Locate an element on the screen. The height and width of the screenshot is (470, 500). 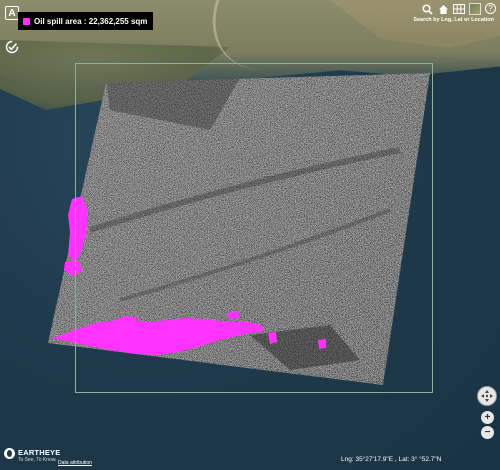
grid-icon is located at coordinates (459, 9).